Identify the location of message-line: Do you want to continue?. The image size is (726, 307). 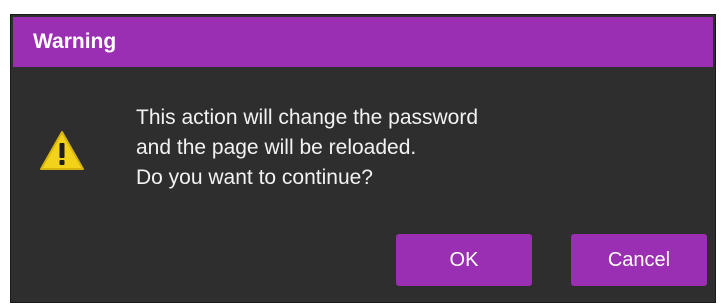
(254, 177).